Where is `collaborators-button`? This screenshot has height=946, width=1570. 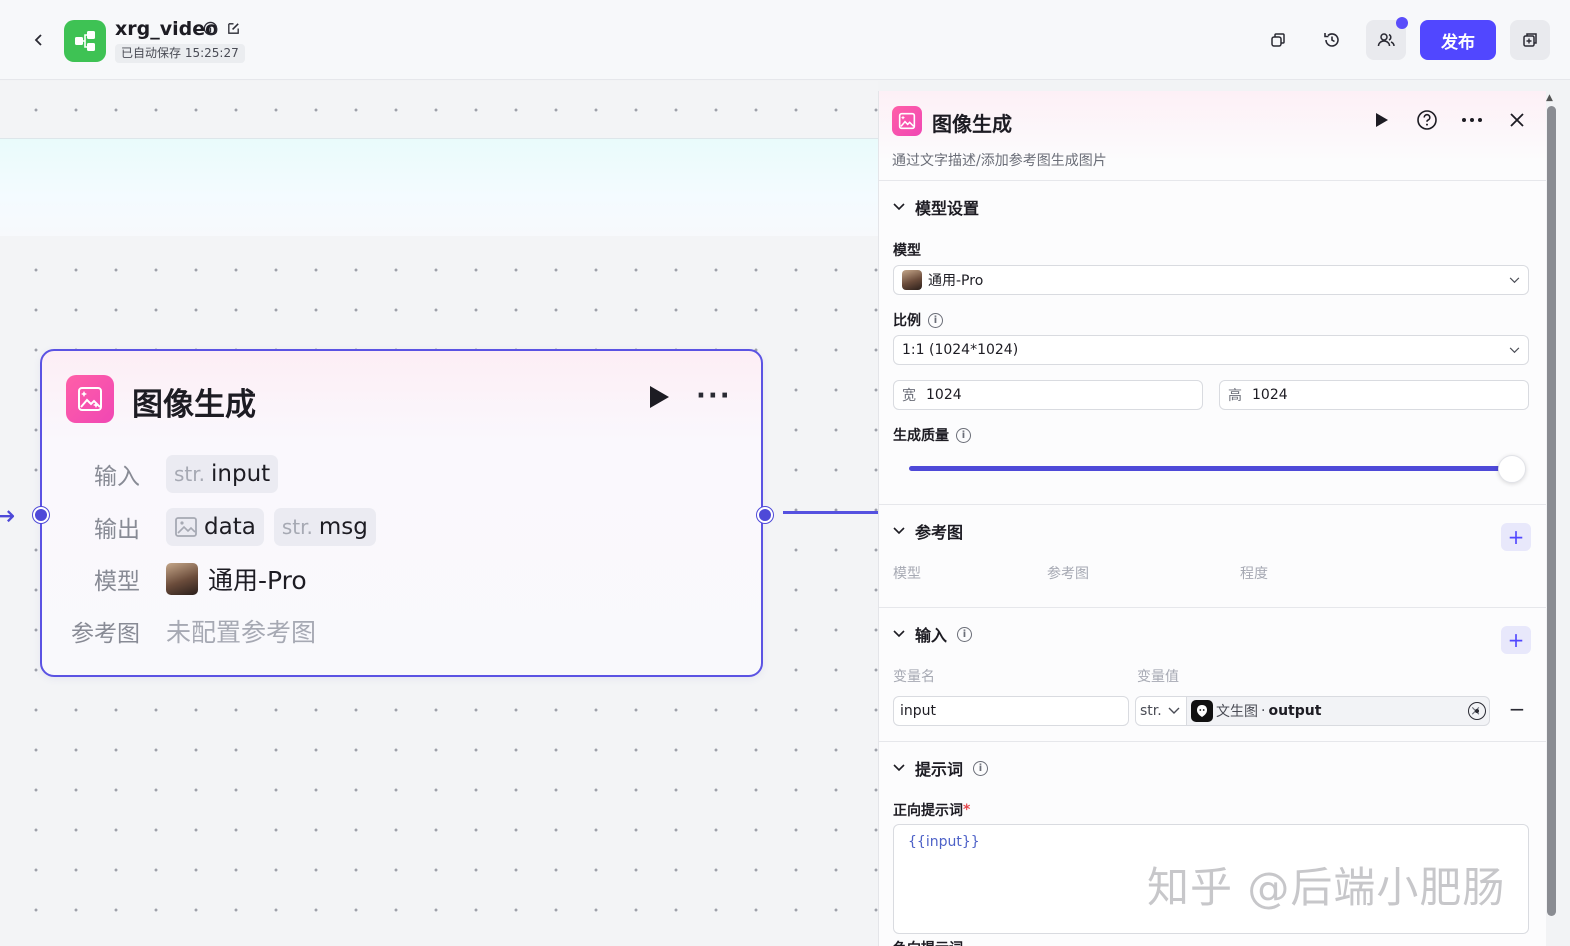 collaborators-button is located at coordinates (1387, 38).